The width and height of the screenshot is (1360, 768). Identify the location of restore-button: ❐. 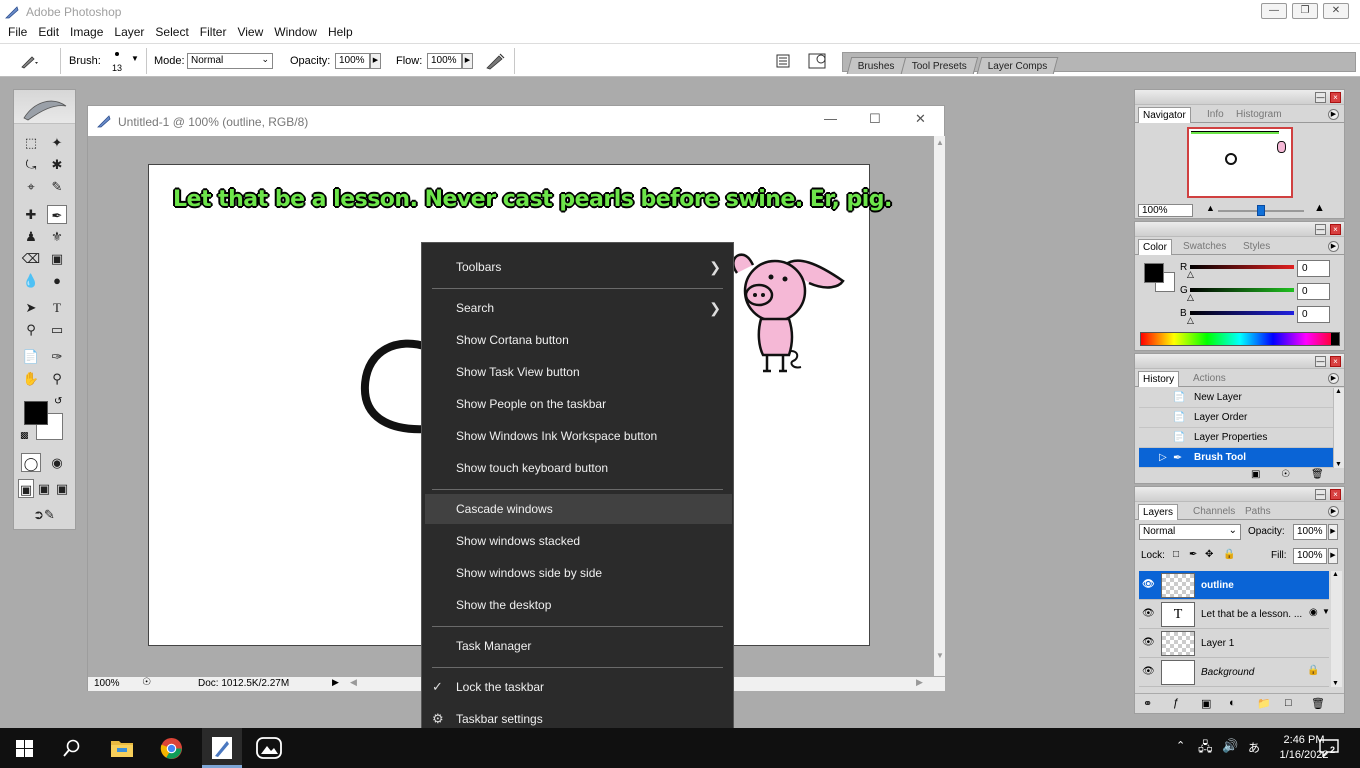
(1305, 11).